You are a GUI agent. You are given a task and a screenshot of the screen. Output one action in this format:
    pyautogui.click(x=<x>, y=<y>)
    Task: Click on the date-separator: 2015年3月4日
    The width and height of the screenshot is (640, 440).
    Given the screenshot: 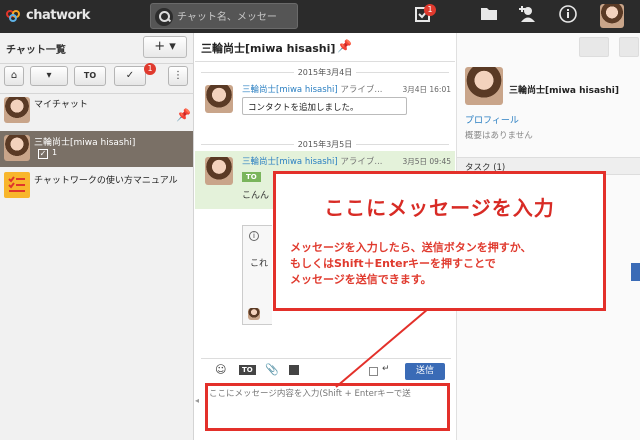 What is the action you would take?
    pyautogui.click(x=325, y=72)
    